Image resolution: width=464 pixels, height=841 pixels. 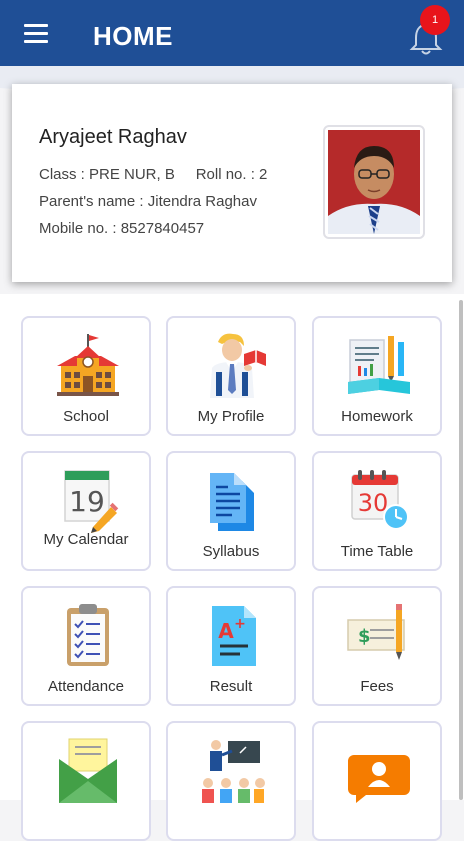 What do you see at coordinates (461, 550) in the screenshot?
I see `scrollbar` at bounding box center [461, 550].